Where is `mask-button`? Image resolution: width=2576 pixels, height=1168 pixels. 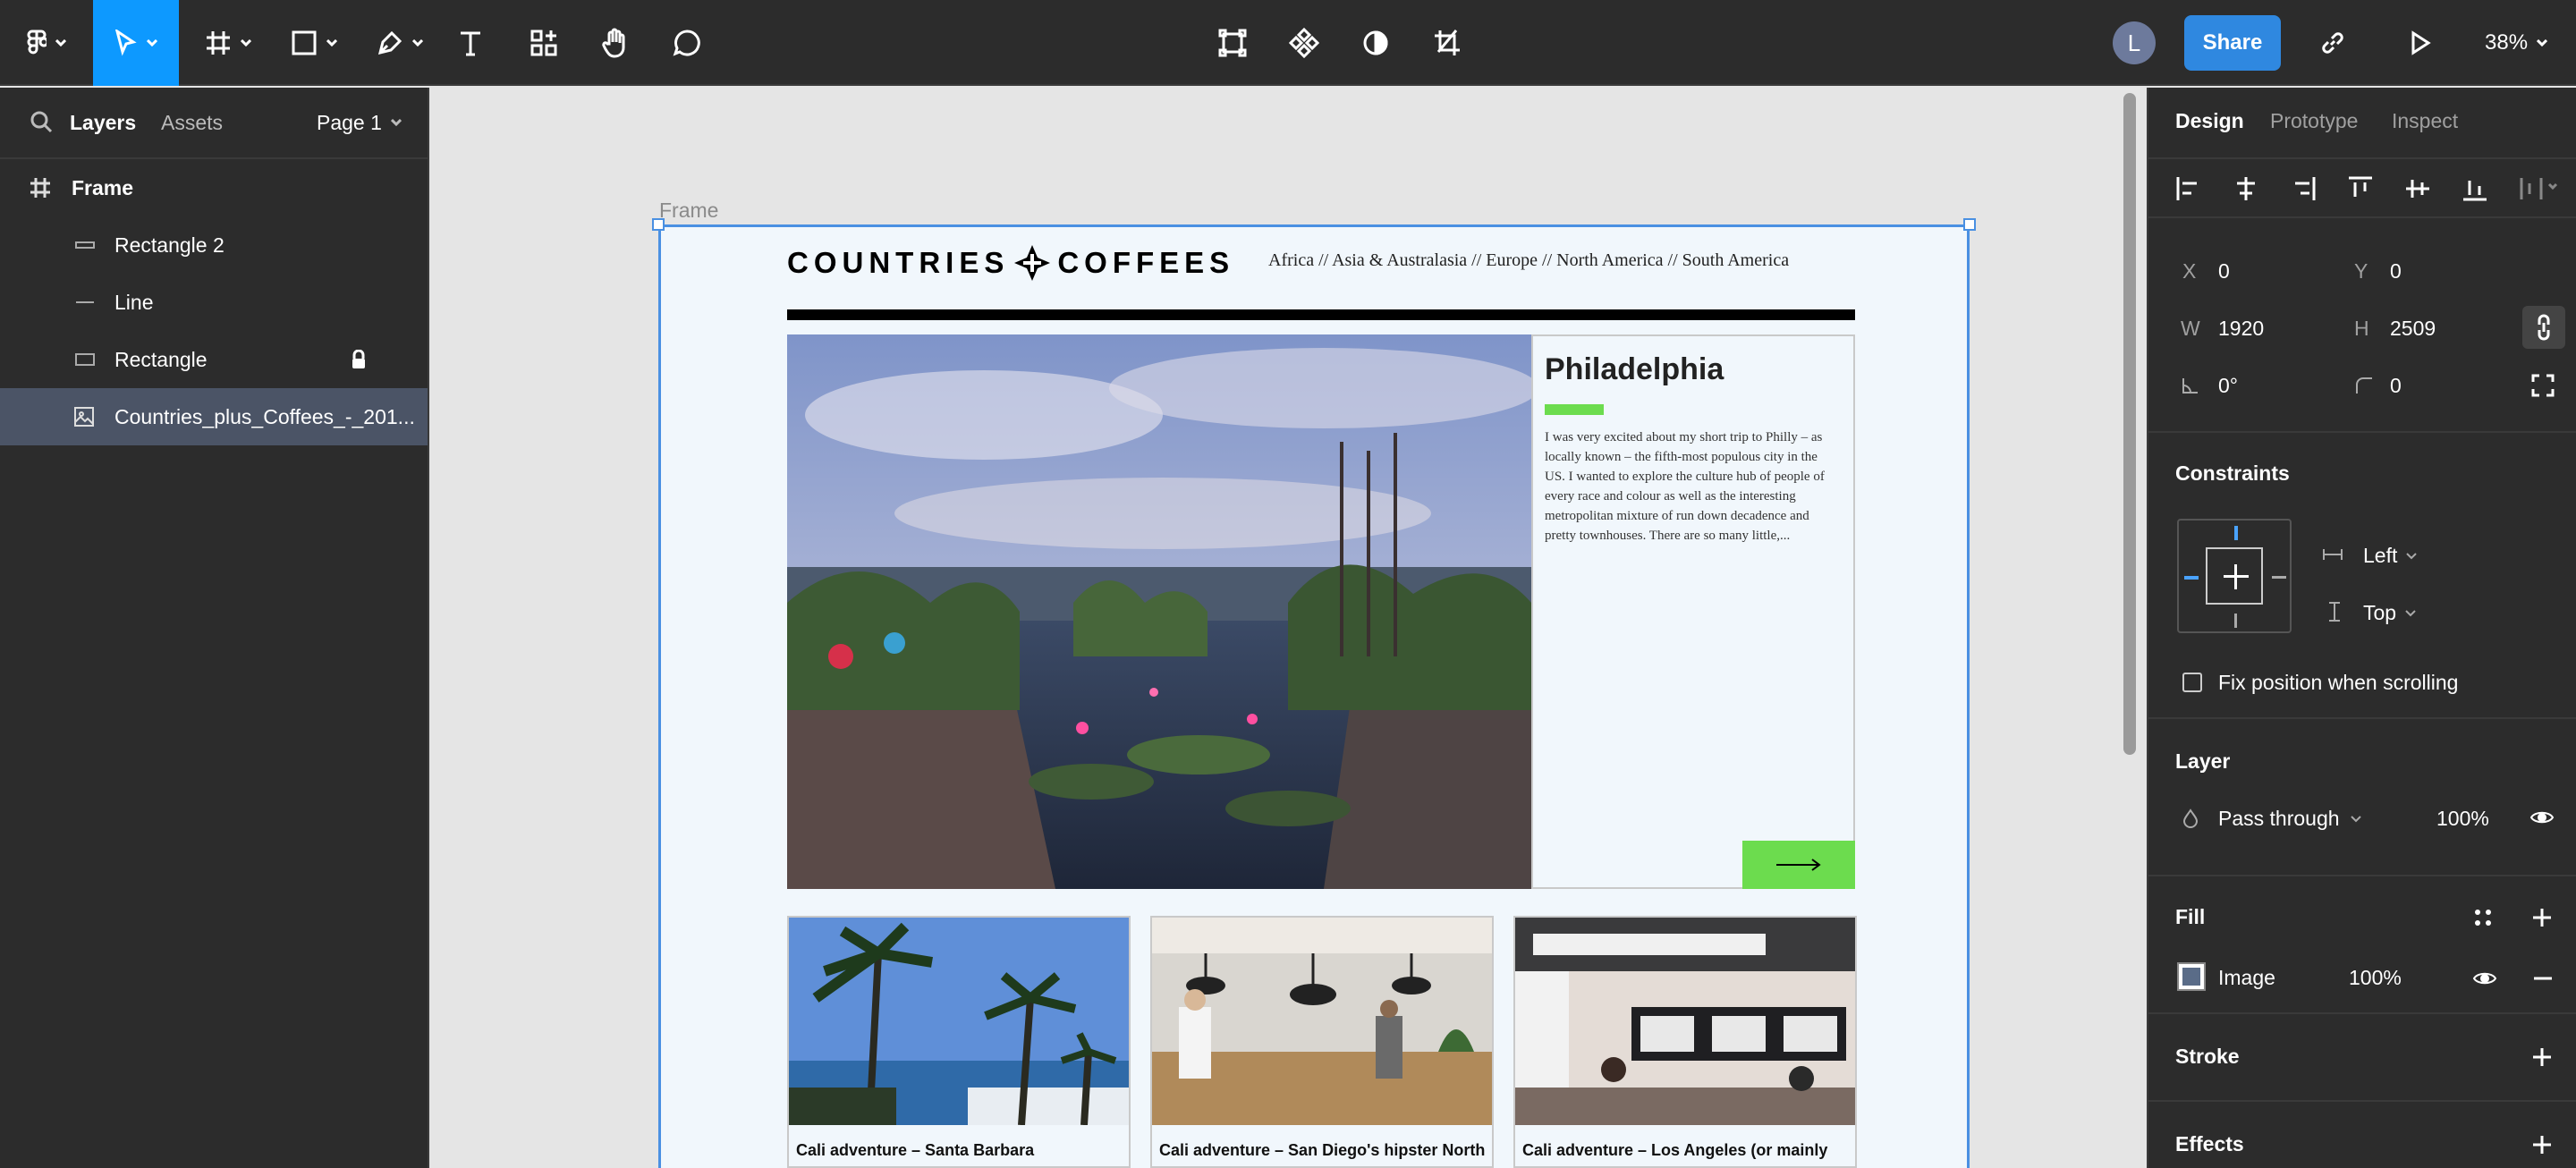 mask-button is located at coordinates (1375, 43).